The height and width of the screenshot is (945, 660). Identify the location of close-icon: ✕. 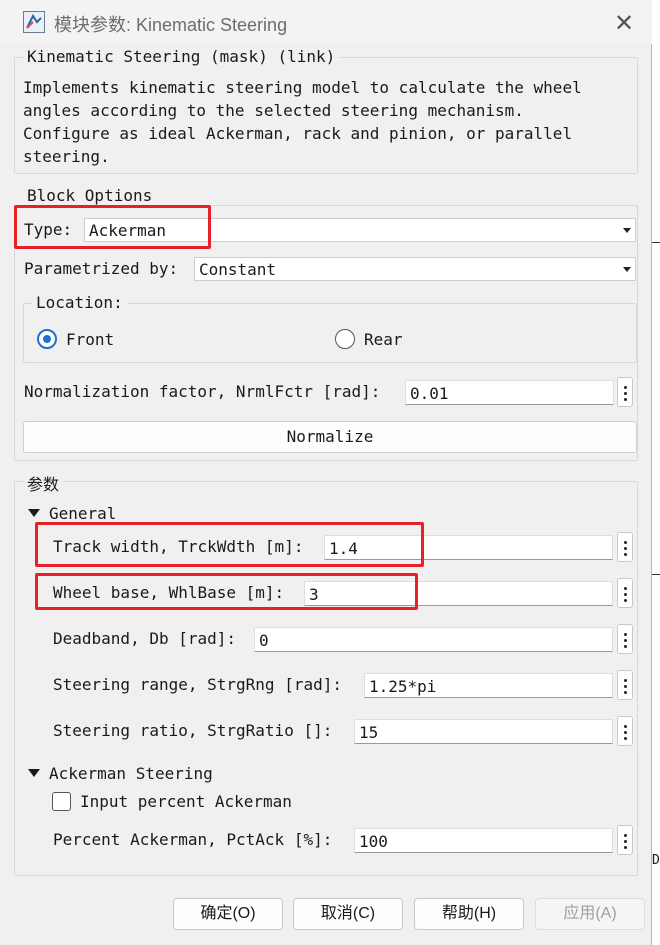
(624, 23).